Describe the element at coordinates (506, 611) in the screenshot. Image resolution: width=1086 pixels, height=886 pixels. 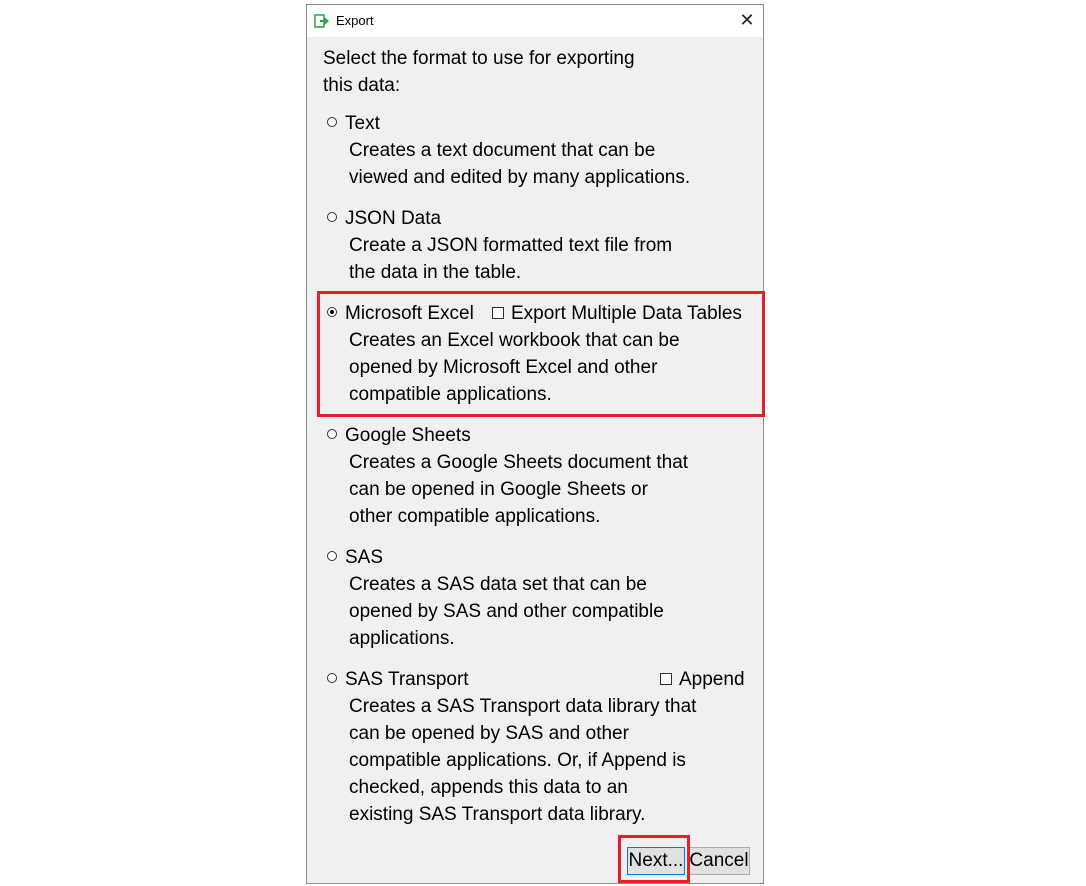
I see `description-line: opened by SAS and other compatible` at that location.